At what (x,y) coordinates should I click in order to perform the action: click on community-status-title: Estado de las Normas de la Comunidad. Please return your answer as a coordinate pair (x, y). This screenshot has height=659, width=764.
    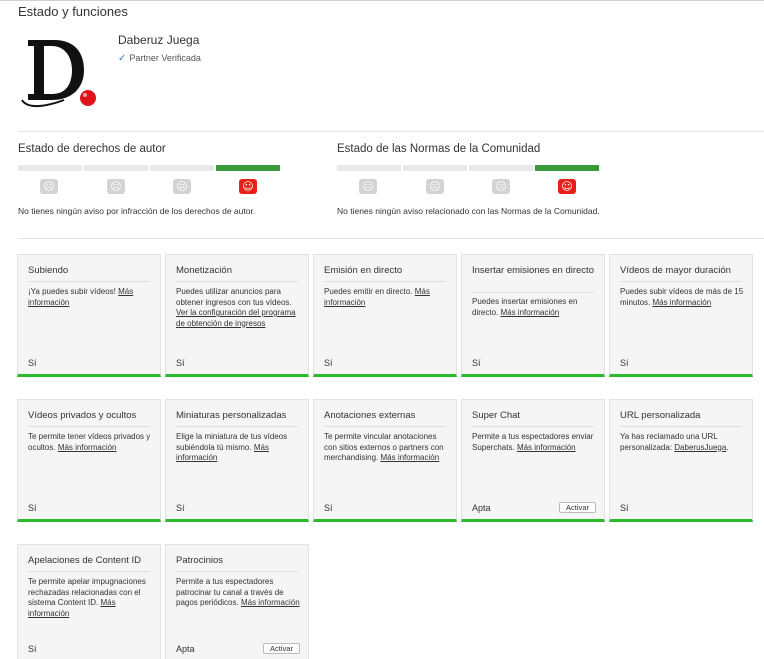
    Looking at the image, I should click on (439, 149).